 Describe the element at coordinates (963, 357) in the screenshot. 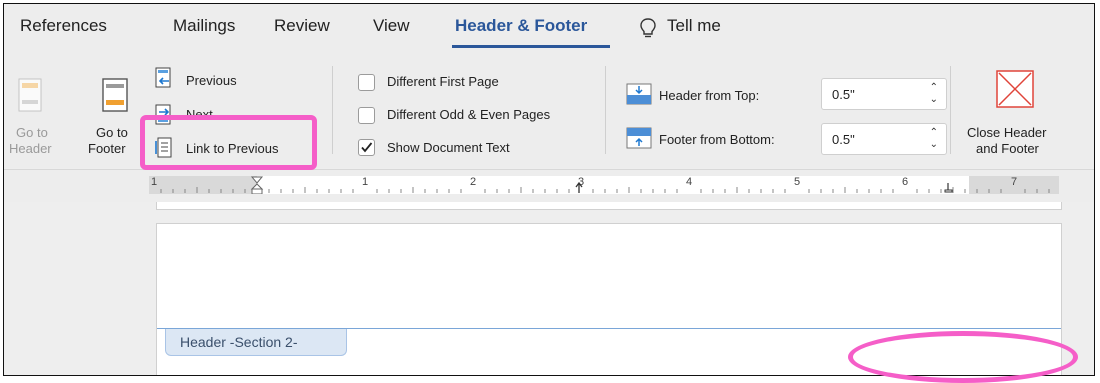

I see `highlight-oval` at that location.